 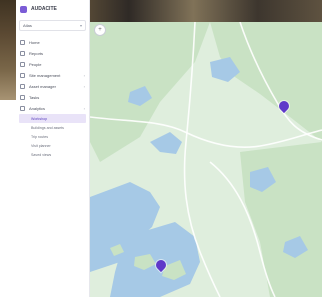 I want to click on nav-item-site-management: Site management ›, so click(x=52, y=75).